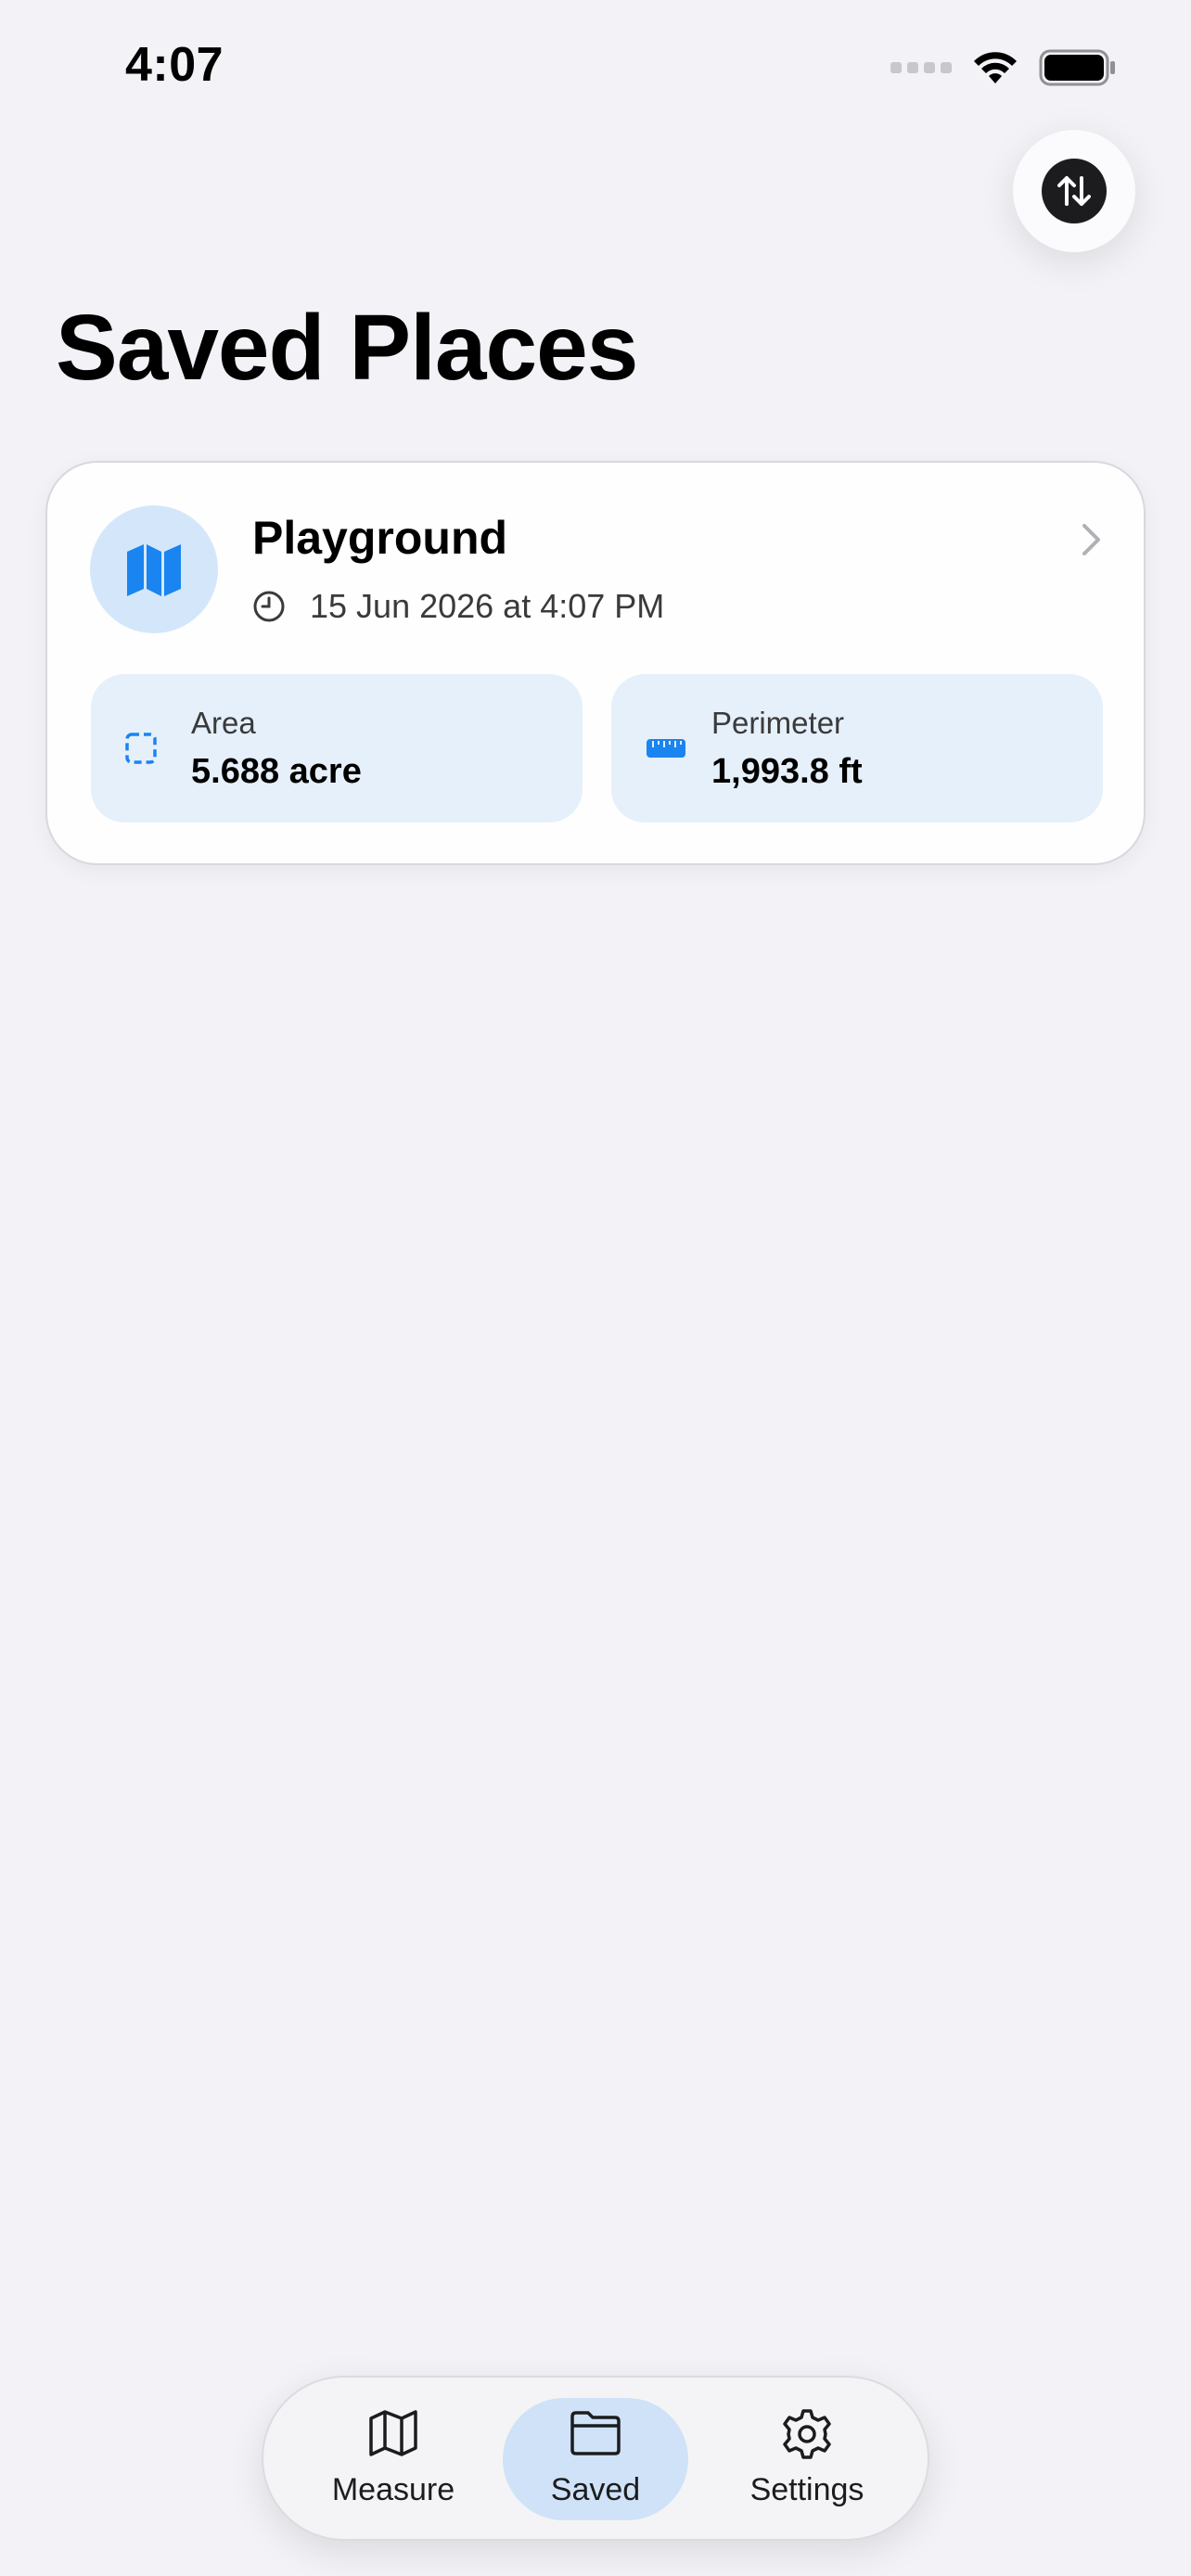 The height and width of the screenshot is (2576, 1191). I want to click on tab-bar: Measure Saved Settings, so click(595, 2459).